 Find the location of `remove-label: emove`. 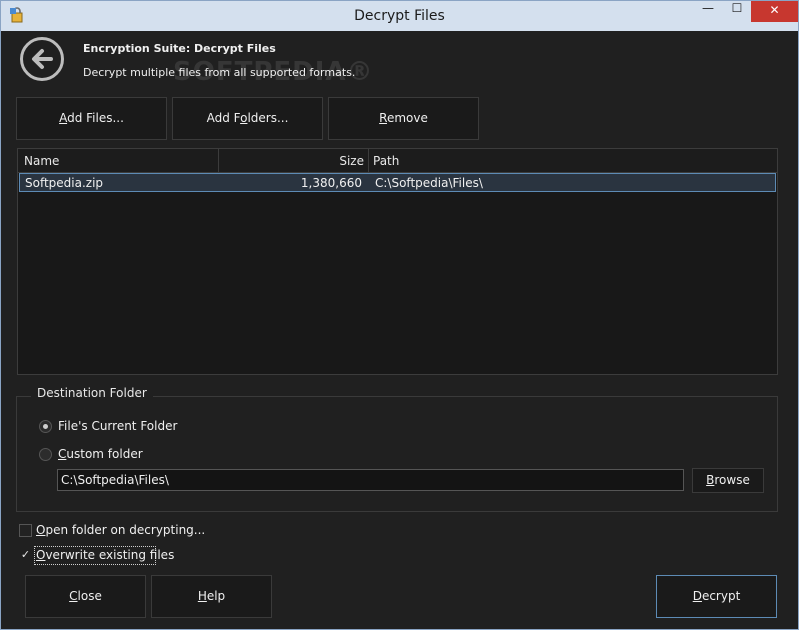

remove-label: emove is located at coordinates (407, 118).